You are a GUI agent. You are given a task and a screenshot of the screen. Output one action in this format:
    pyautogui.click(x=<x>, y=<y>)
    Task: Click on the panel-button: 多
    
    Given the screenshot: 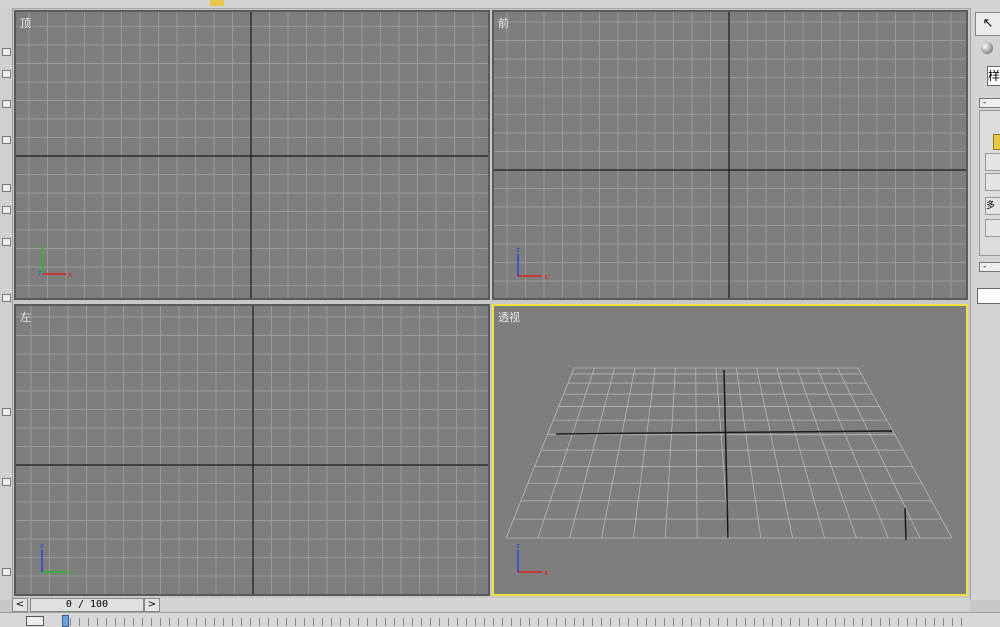 What is the action you would take?
    pyautogui.click(x=992, y=206)
    